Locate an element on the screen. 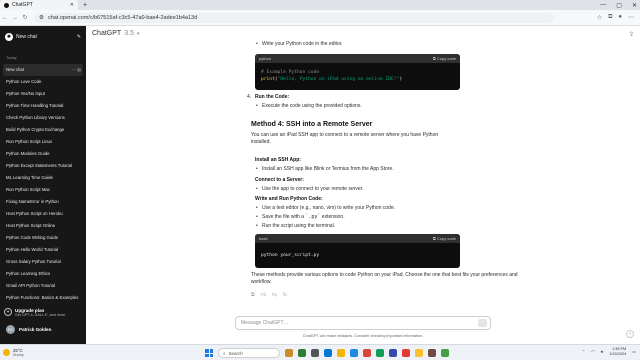  sidebar-chat-item: Build Python Crypto Exchange is located at coordinates (43, 130).